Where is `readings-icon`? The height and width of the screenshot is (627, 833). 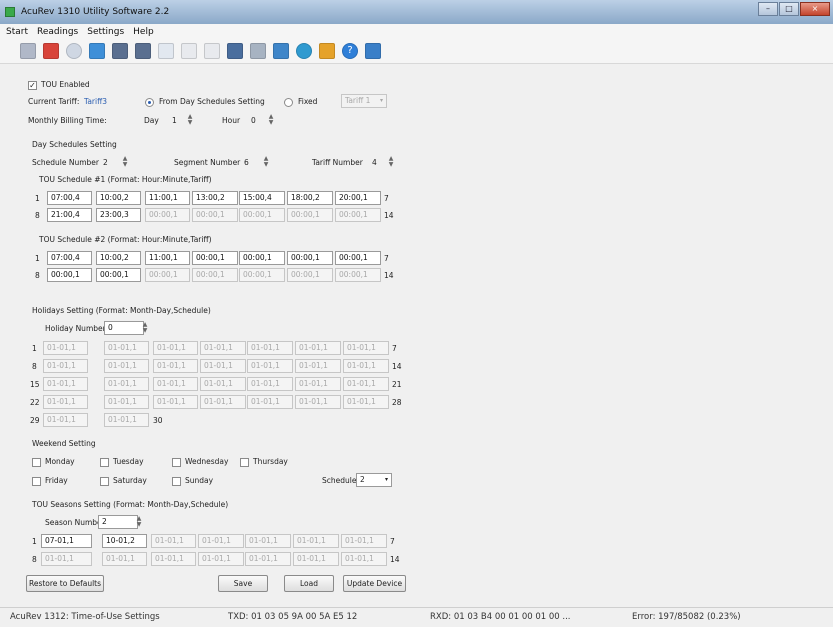 readings-icon is located at coordinates (97, 51).